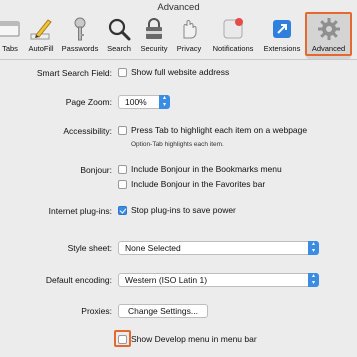 Image resolution: width=357 pixels, height=357 pixels. I want to click on smart-search-checkbox-label: Show full website address, so click(180, 72).